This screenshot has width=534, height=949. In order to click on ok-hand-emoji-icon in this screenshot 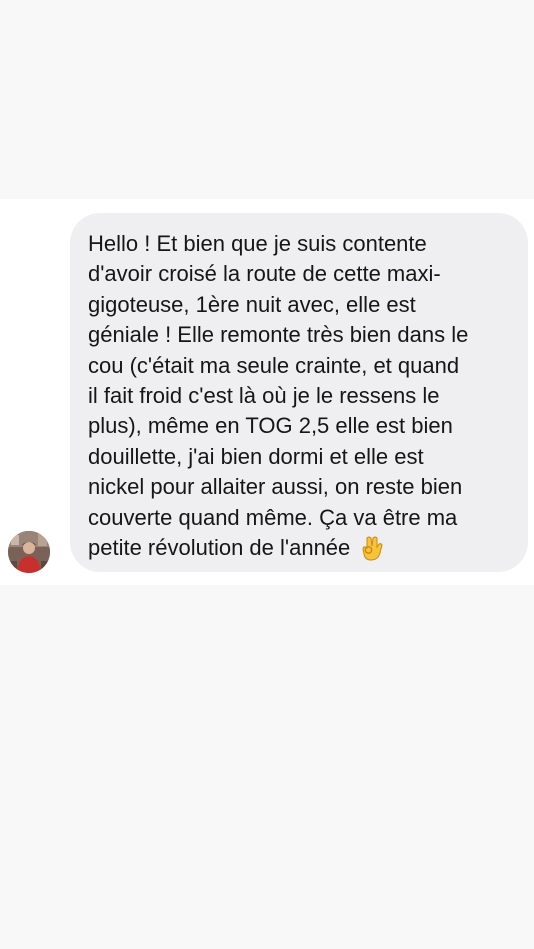, I will do `click(372, 548)`.